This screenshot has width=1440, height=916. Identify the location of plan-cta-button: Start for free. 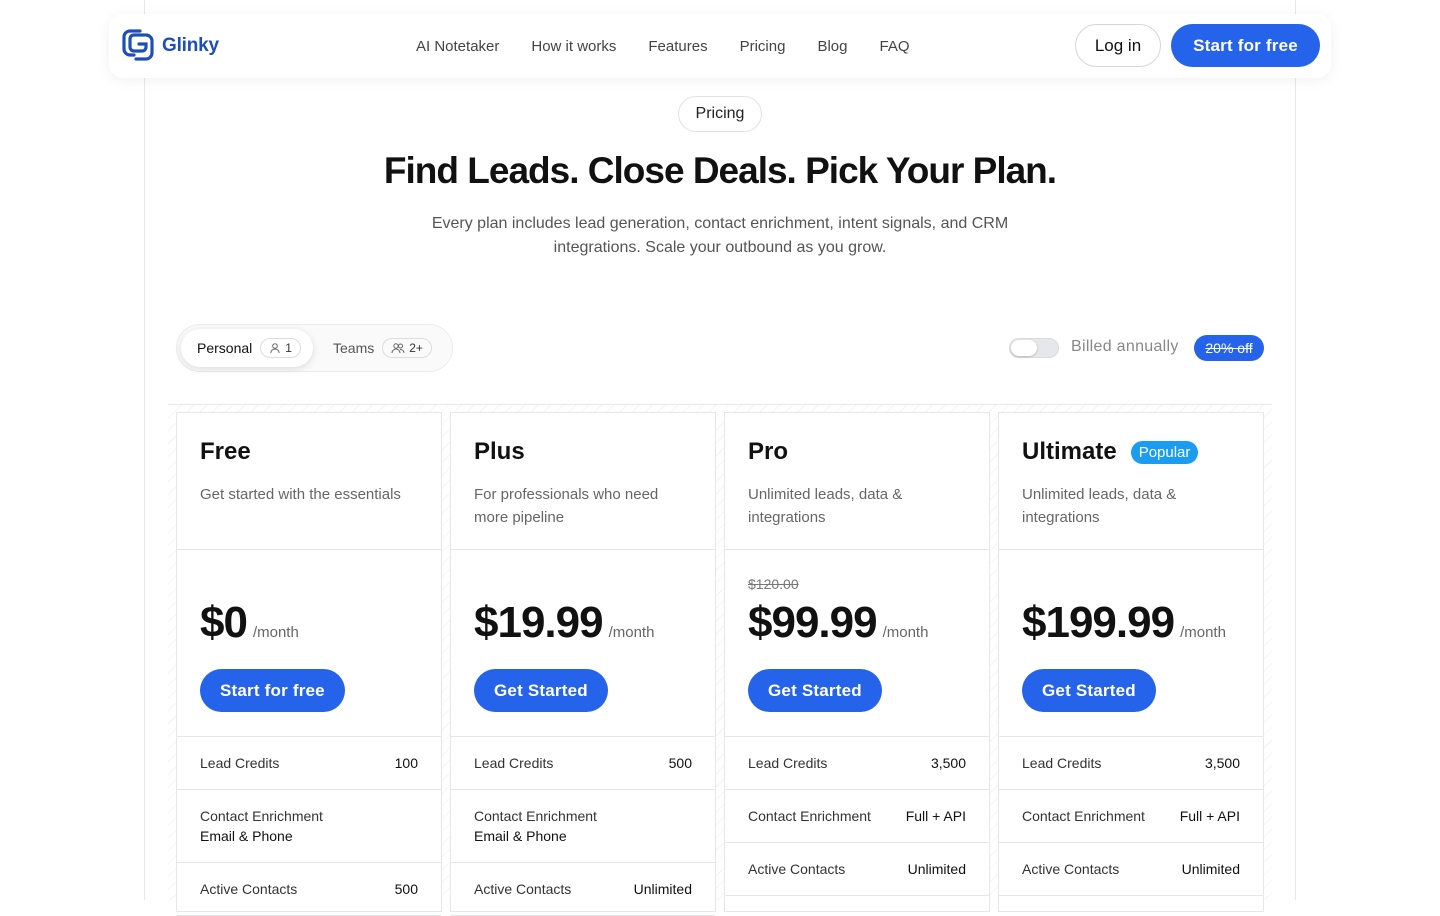
(272, 690).